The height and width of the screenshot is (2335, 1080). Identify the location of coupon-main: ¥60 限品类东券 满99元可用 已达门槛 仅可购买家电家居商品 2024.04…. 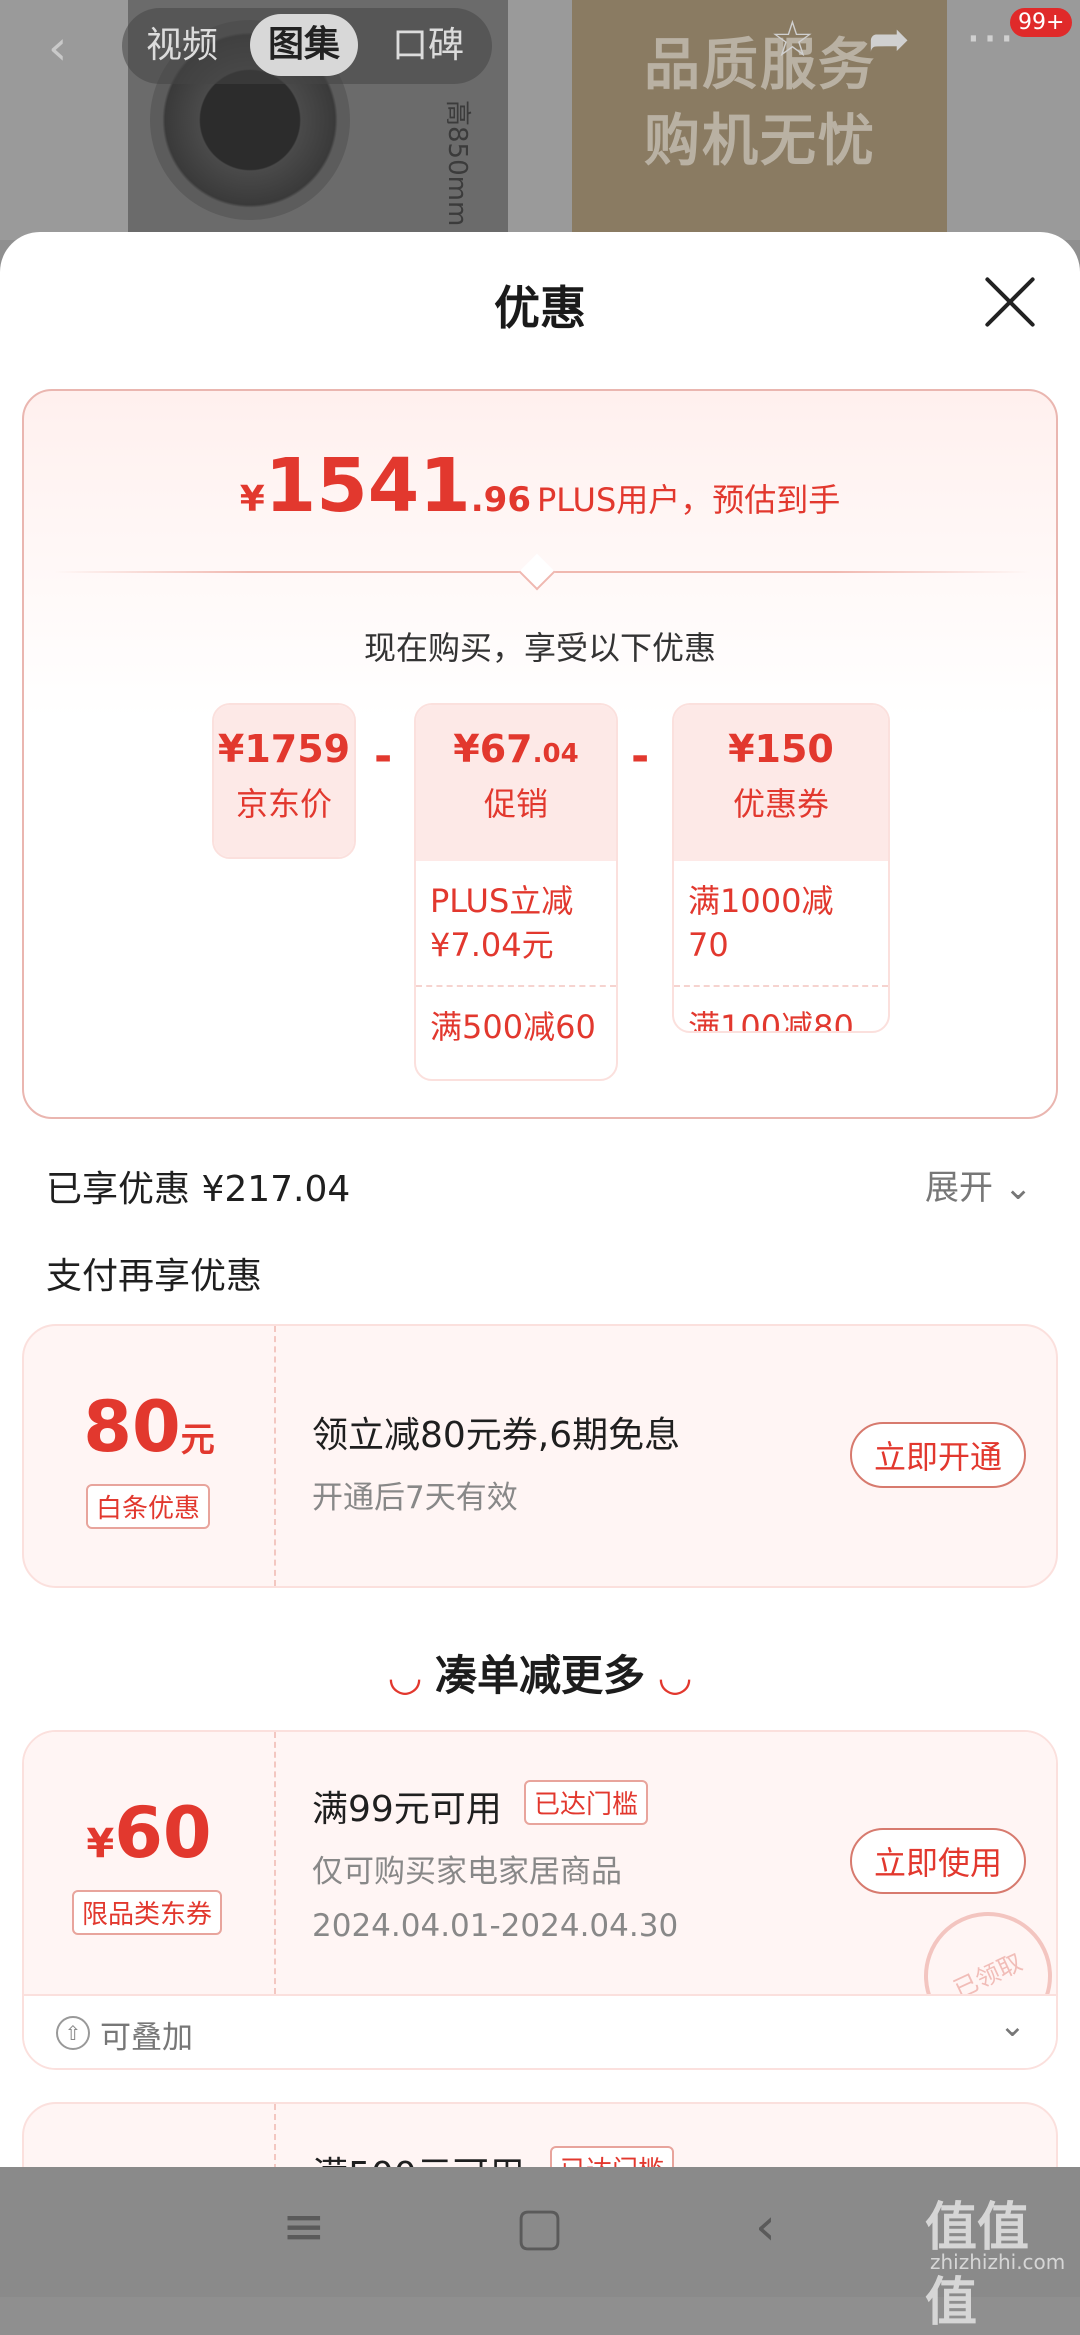
(540, 1897).